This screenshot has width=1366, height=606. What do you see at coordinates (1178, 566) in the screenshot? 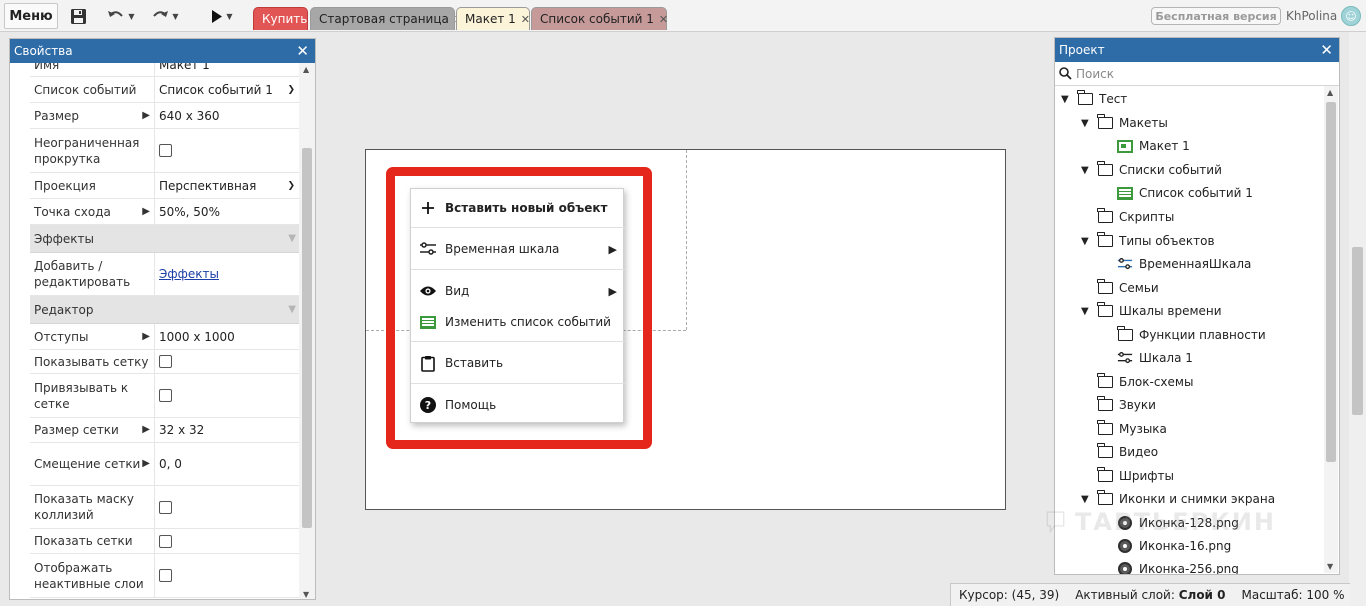
I see `tree-node-icon-256: Иконка-256.png` at bounding box center [1178, 566].